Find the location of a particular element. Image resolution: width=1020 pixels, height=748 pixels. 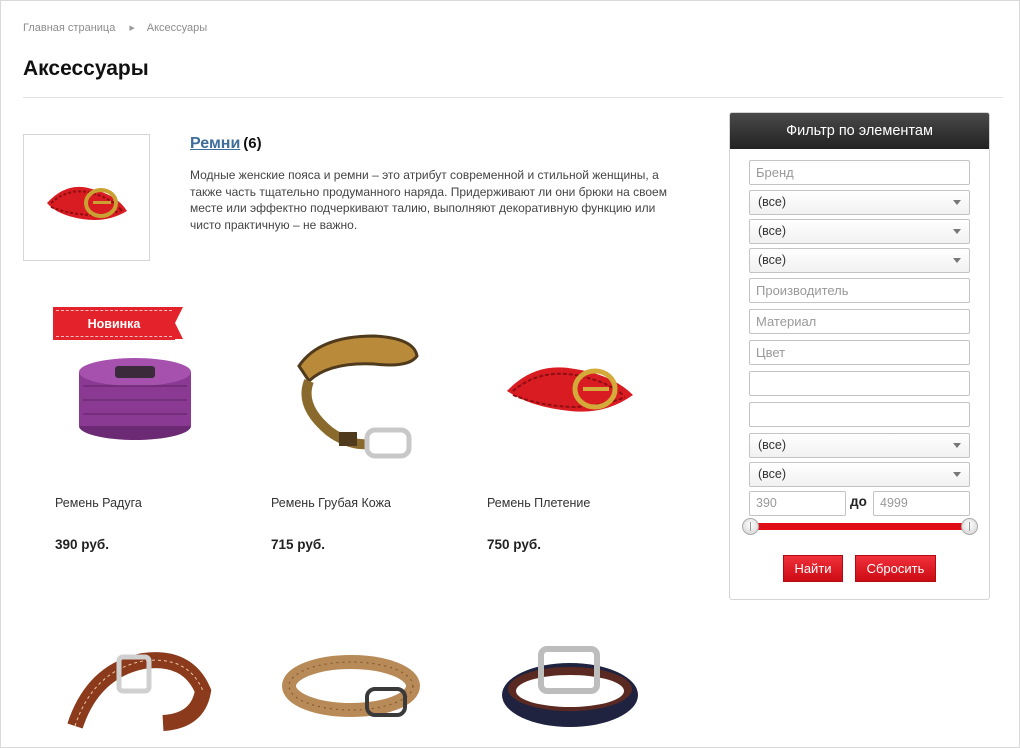

brown-leather-belt-image is located at coordinates (358, 396).